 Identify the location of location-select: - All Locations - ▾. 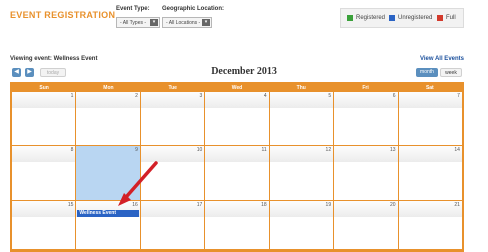
(187, 22).